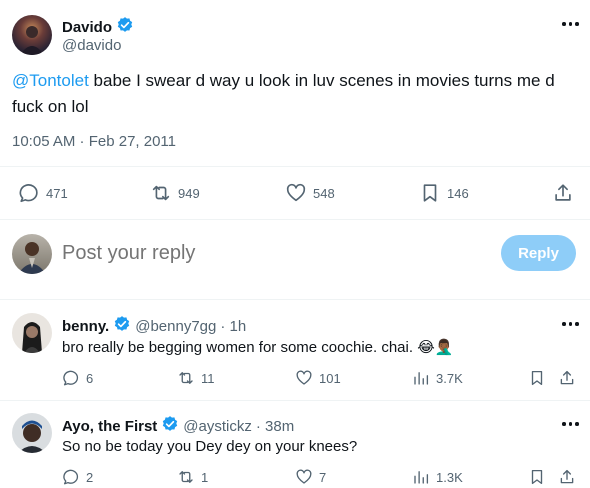 This screenshot has width=590, height=488. What do you see at coordinates (458, 193) in the screenshot?
I see `bookmark-count: 146` at bounding box center [458, 193].